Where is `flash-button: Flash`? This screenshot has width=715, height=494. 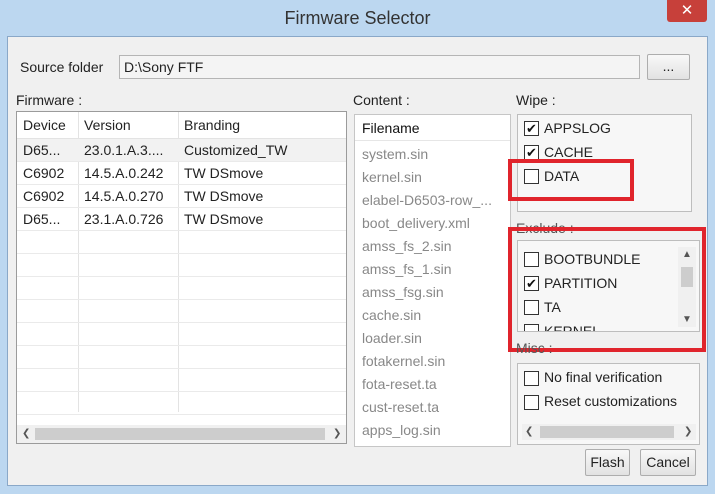 flash-button: Flash is located at coordinates (607, 462).